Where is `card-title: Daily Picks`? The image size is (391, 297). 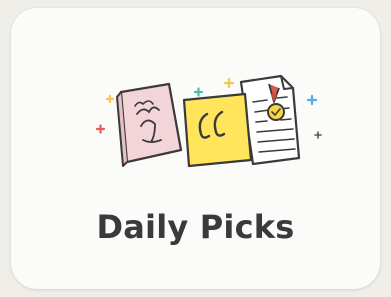 card-title: Daily Picks is located at coordinates (195, 227).